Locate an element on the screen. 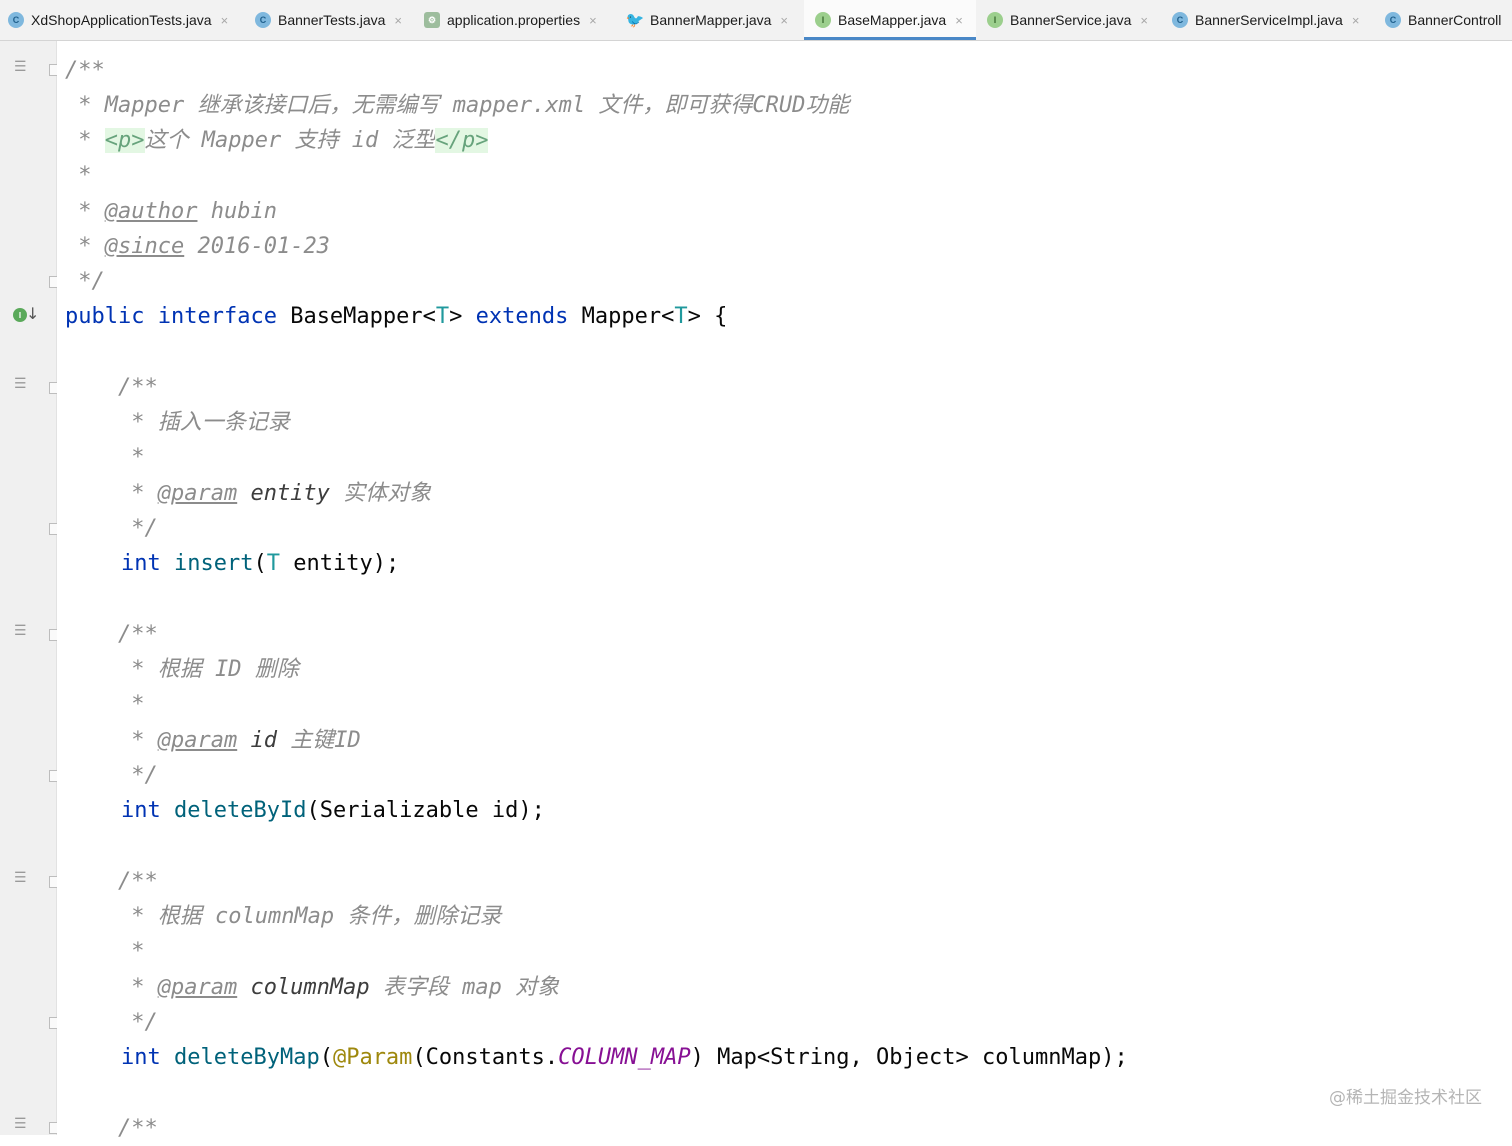 The height and width of the screenshot is (1146, 1512). code-line: int insert(T entity); is located at coordinates (260, 563).